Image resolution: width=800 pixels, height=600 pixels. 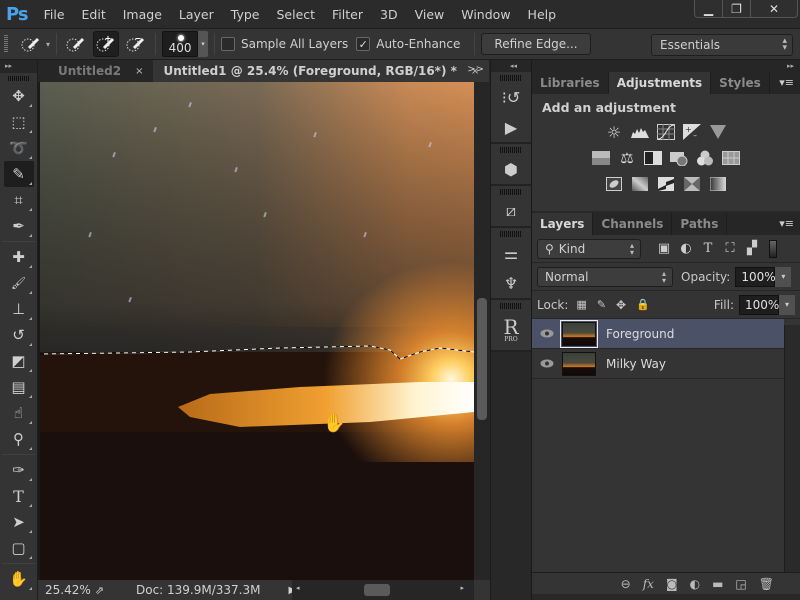 What do you see at coordinates (773, 248) in the screenshot?
I see `filter-toggle-switch` at bounding box center [773, 248].